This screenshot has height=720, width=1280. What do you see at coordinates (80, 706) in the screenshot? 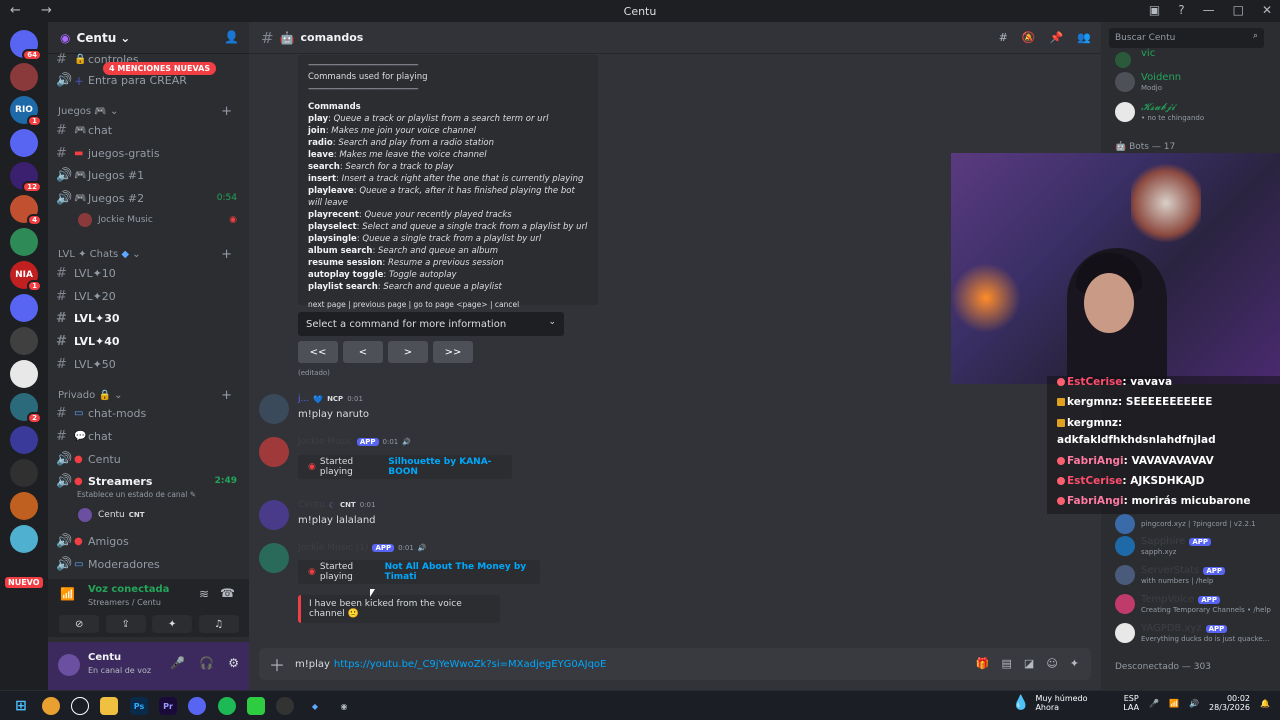
I see `obs-icon` at bounding box center [80, 706].